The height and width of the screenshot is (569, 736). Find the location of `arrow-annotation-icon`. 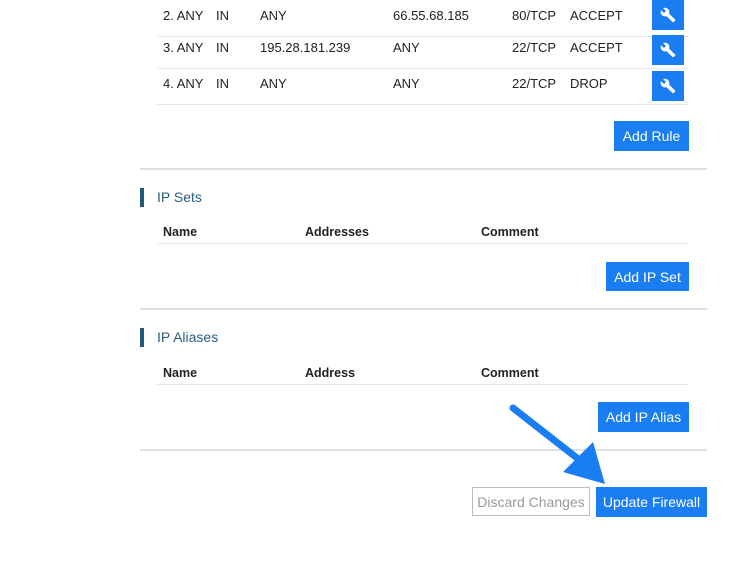

arrow-annotation-icon is located at coordinates (557, 444).